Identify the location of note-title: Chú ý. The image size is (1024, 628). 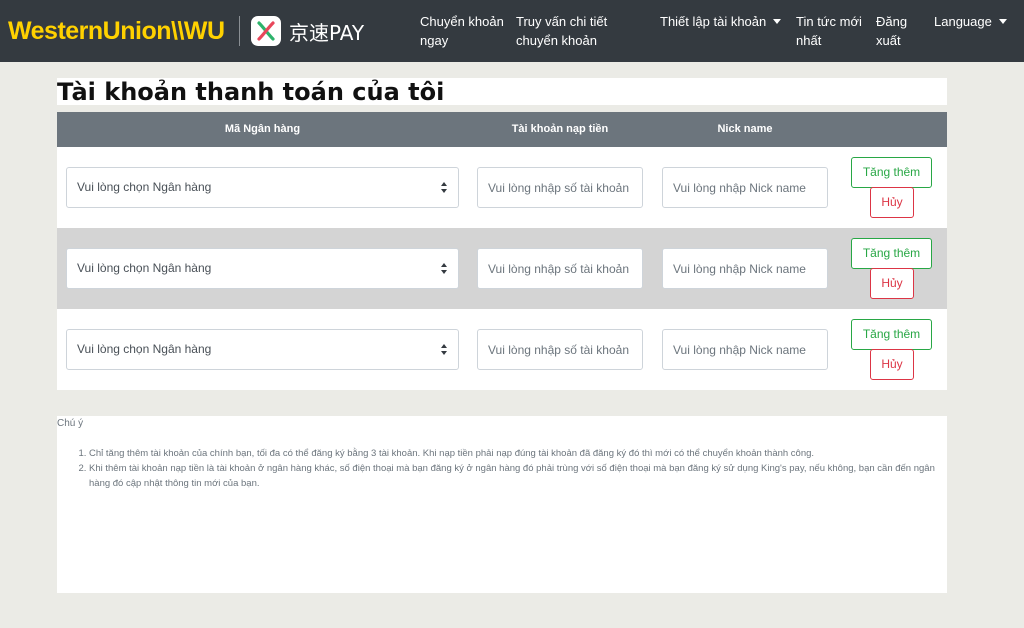
(70, 423).